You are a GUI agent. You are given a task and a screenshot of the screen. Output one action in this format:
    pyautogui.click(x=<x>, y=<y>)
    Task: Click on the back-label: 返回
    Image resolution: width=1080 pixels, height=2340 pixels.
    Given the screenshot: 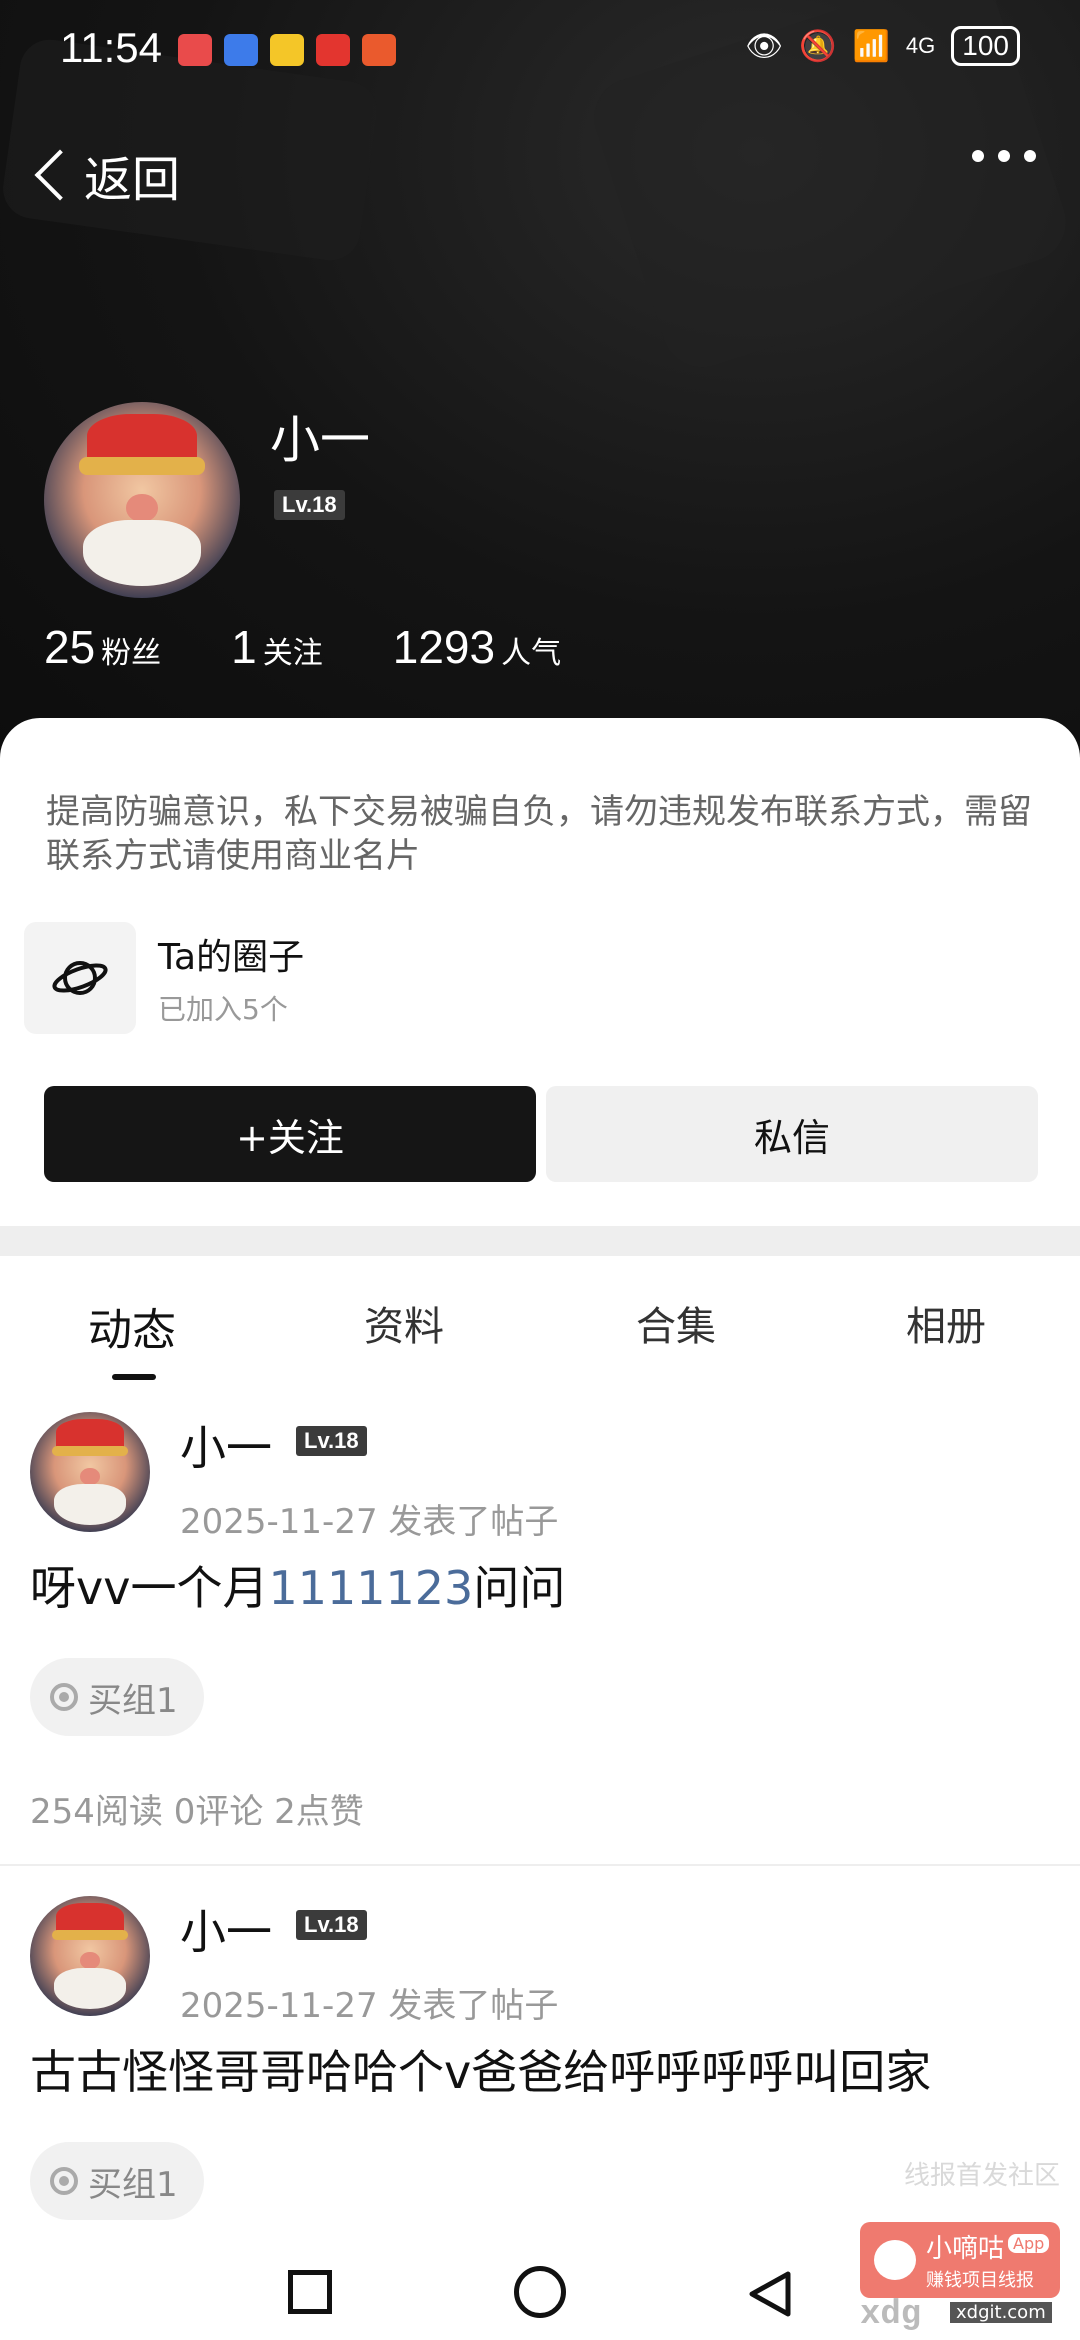 What is the action you would take?
    pyautogui.click(x=132, y=180)
    